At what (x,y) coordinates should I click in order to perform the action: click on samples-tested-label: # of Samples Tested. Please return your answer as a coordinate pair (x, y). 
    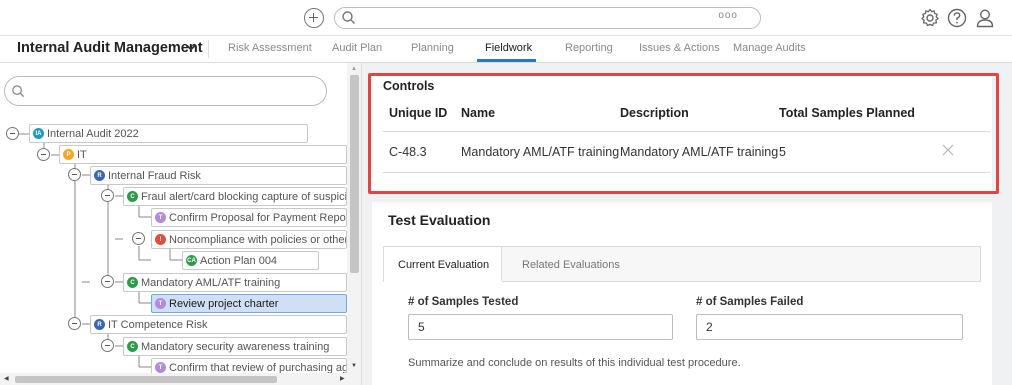
    Looking at the image, I should click on (463, 302).